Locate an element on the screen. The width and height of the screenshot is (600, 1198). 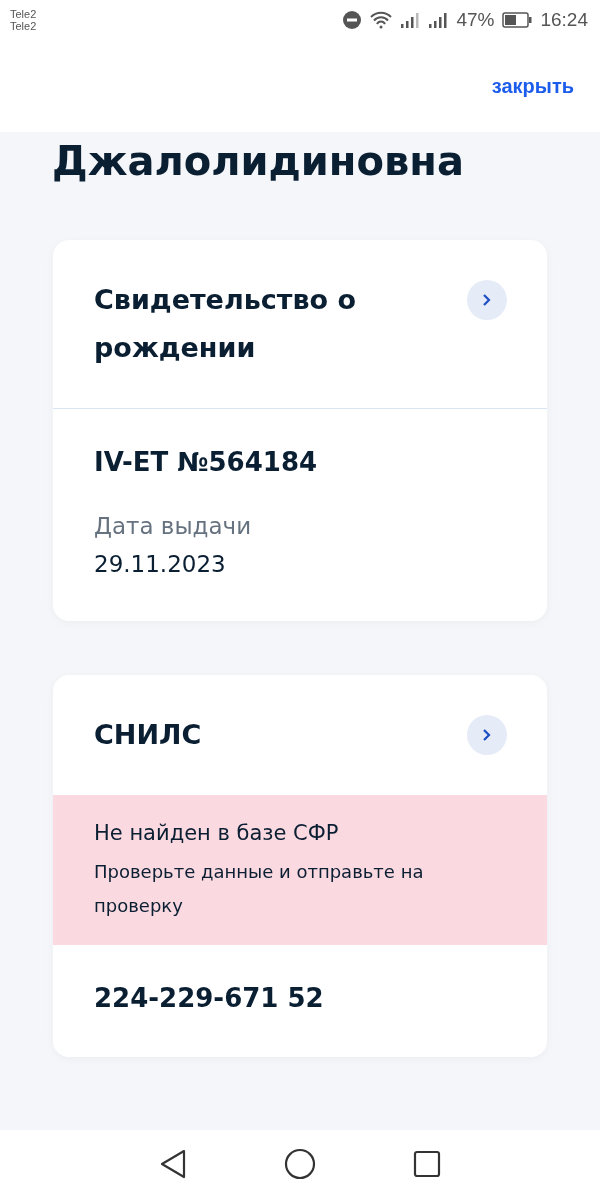
error-message: Проверьте данные и отправьте на проверку is located at coordinates (259, 889).